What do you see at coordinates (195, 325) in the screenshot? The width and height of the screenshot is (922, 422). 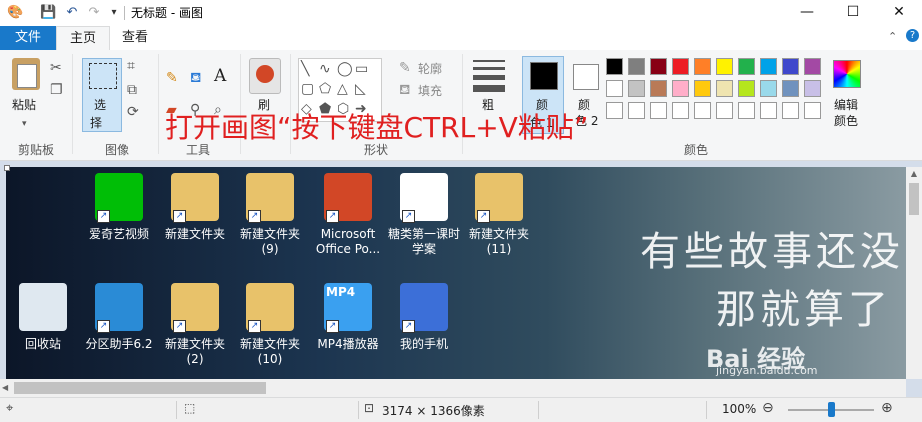 I see `desktop-icon: ↗ 新建文件夹 (2)` at bounding box center [195, 325].